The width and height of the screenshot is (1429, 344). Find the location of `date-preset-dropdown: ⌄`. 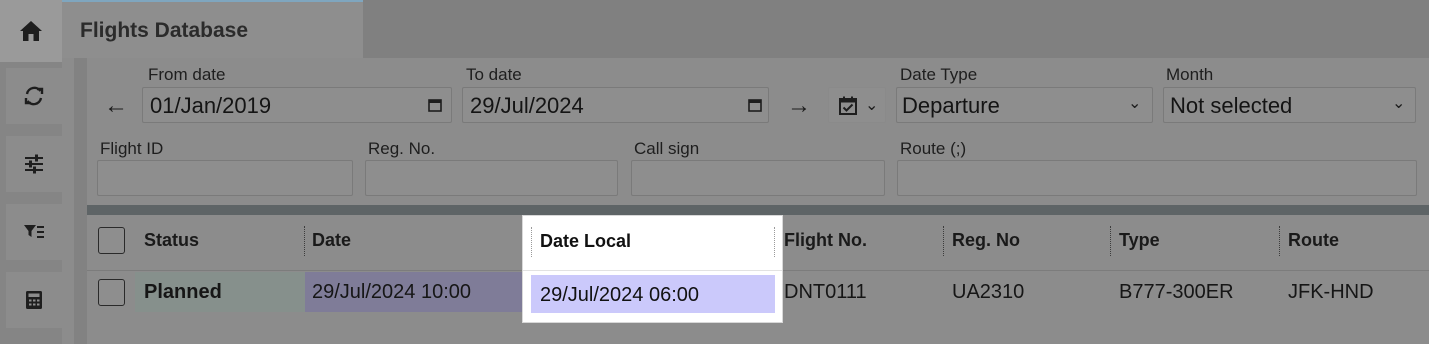

date-preset-dropdown: ⌄ is located at coordinates (857, 105).